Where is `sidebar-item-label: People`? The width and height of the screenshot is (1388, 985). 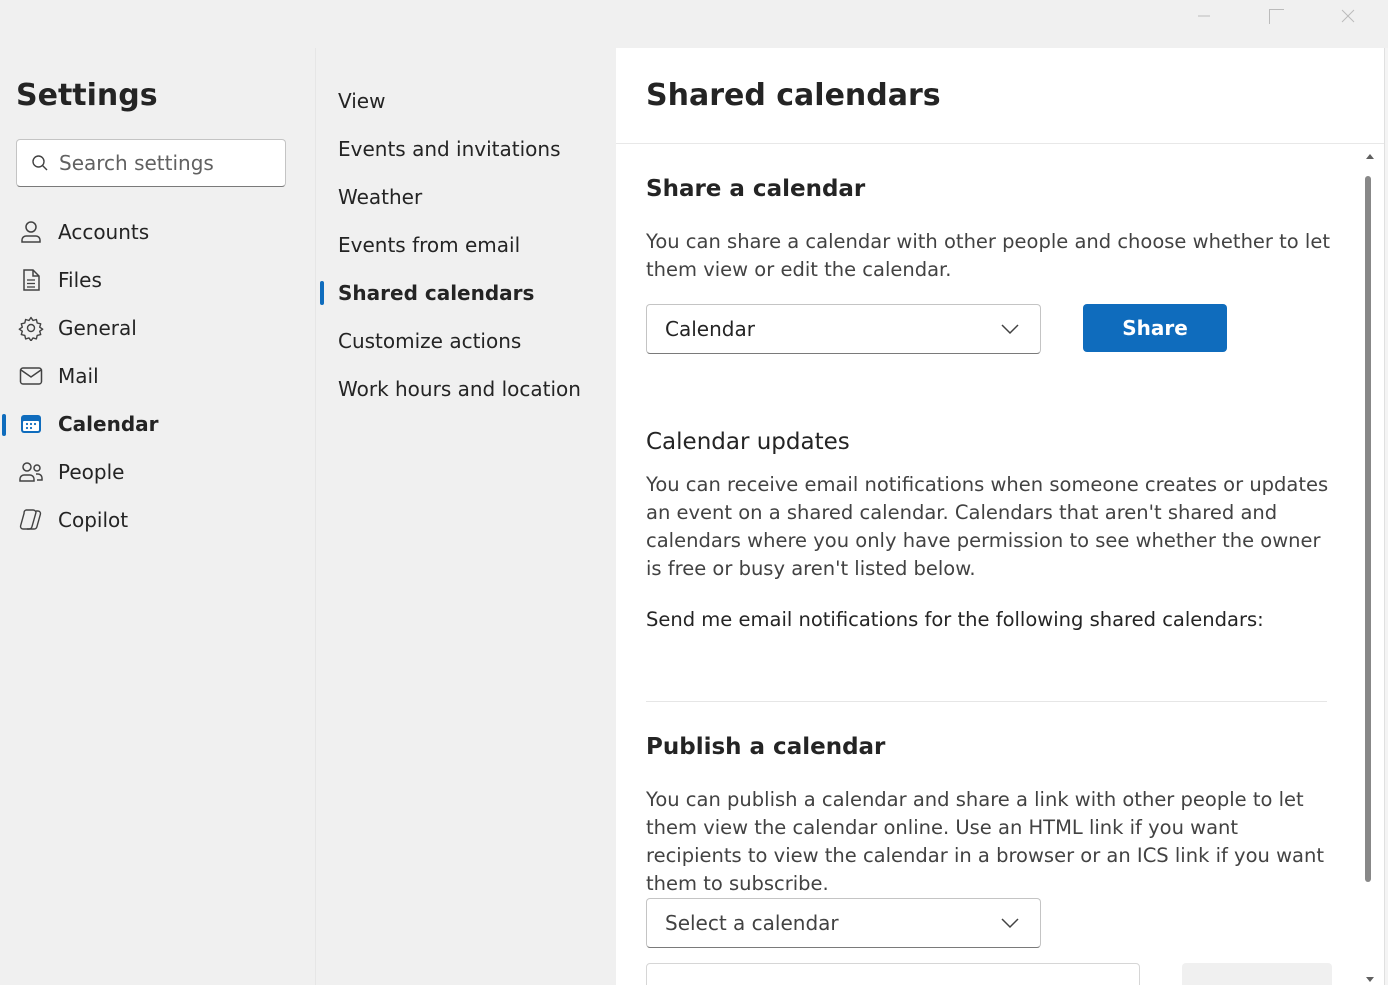
sidebar-item-label: People is located at coordinates (91, 472).